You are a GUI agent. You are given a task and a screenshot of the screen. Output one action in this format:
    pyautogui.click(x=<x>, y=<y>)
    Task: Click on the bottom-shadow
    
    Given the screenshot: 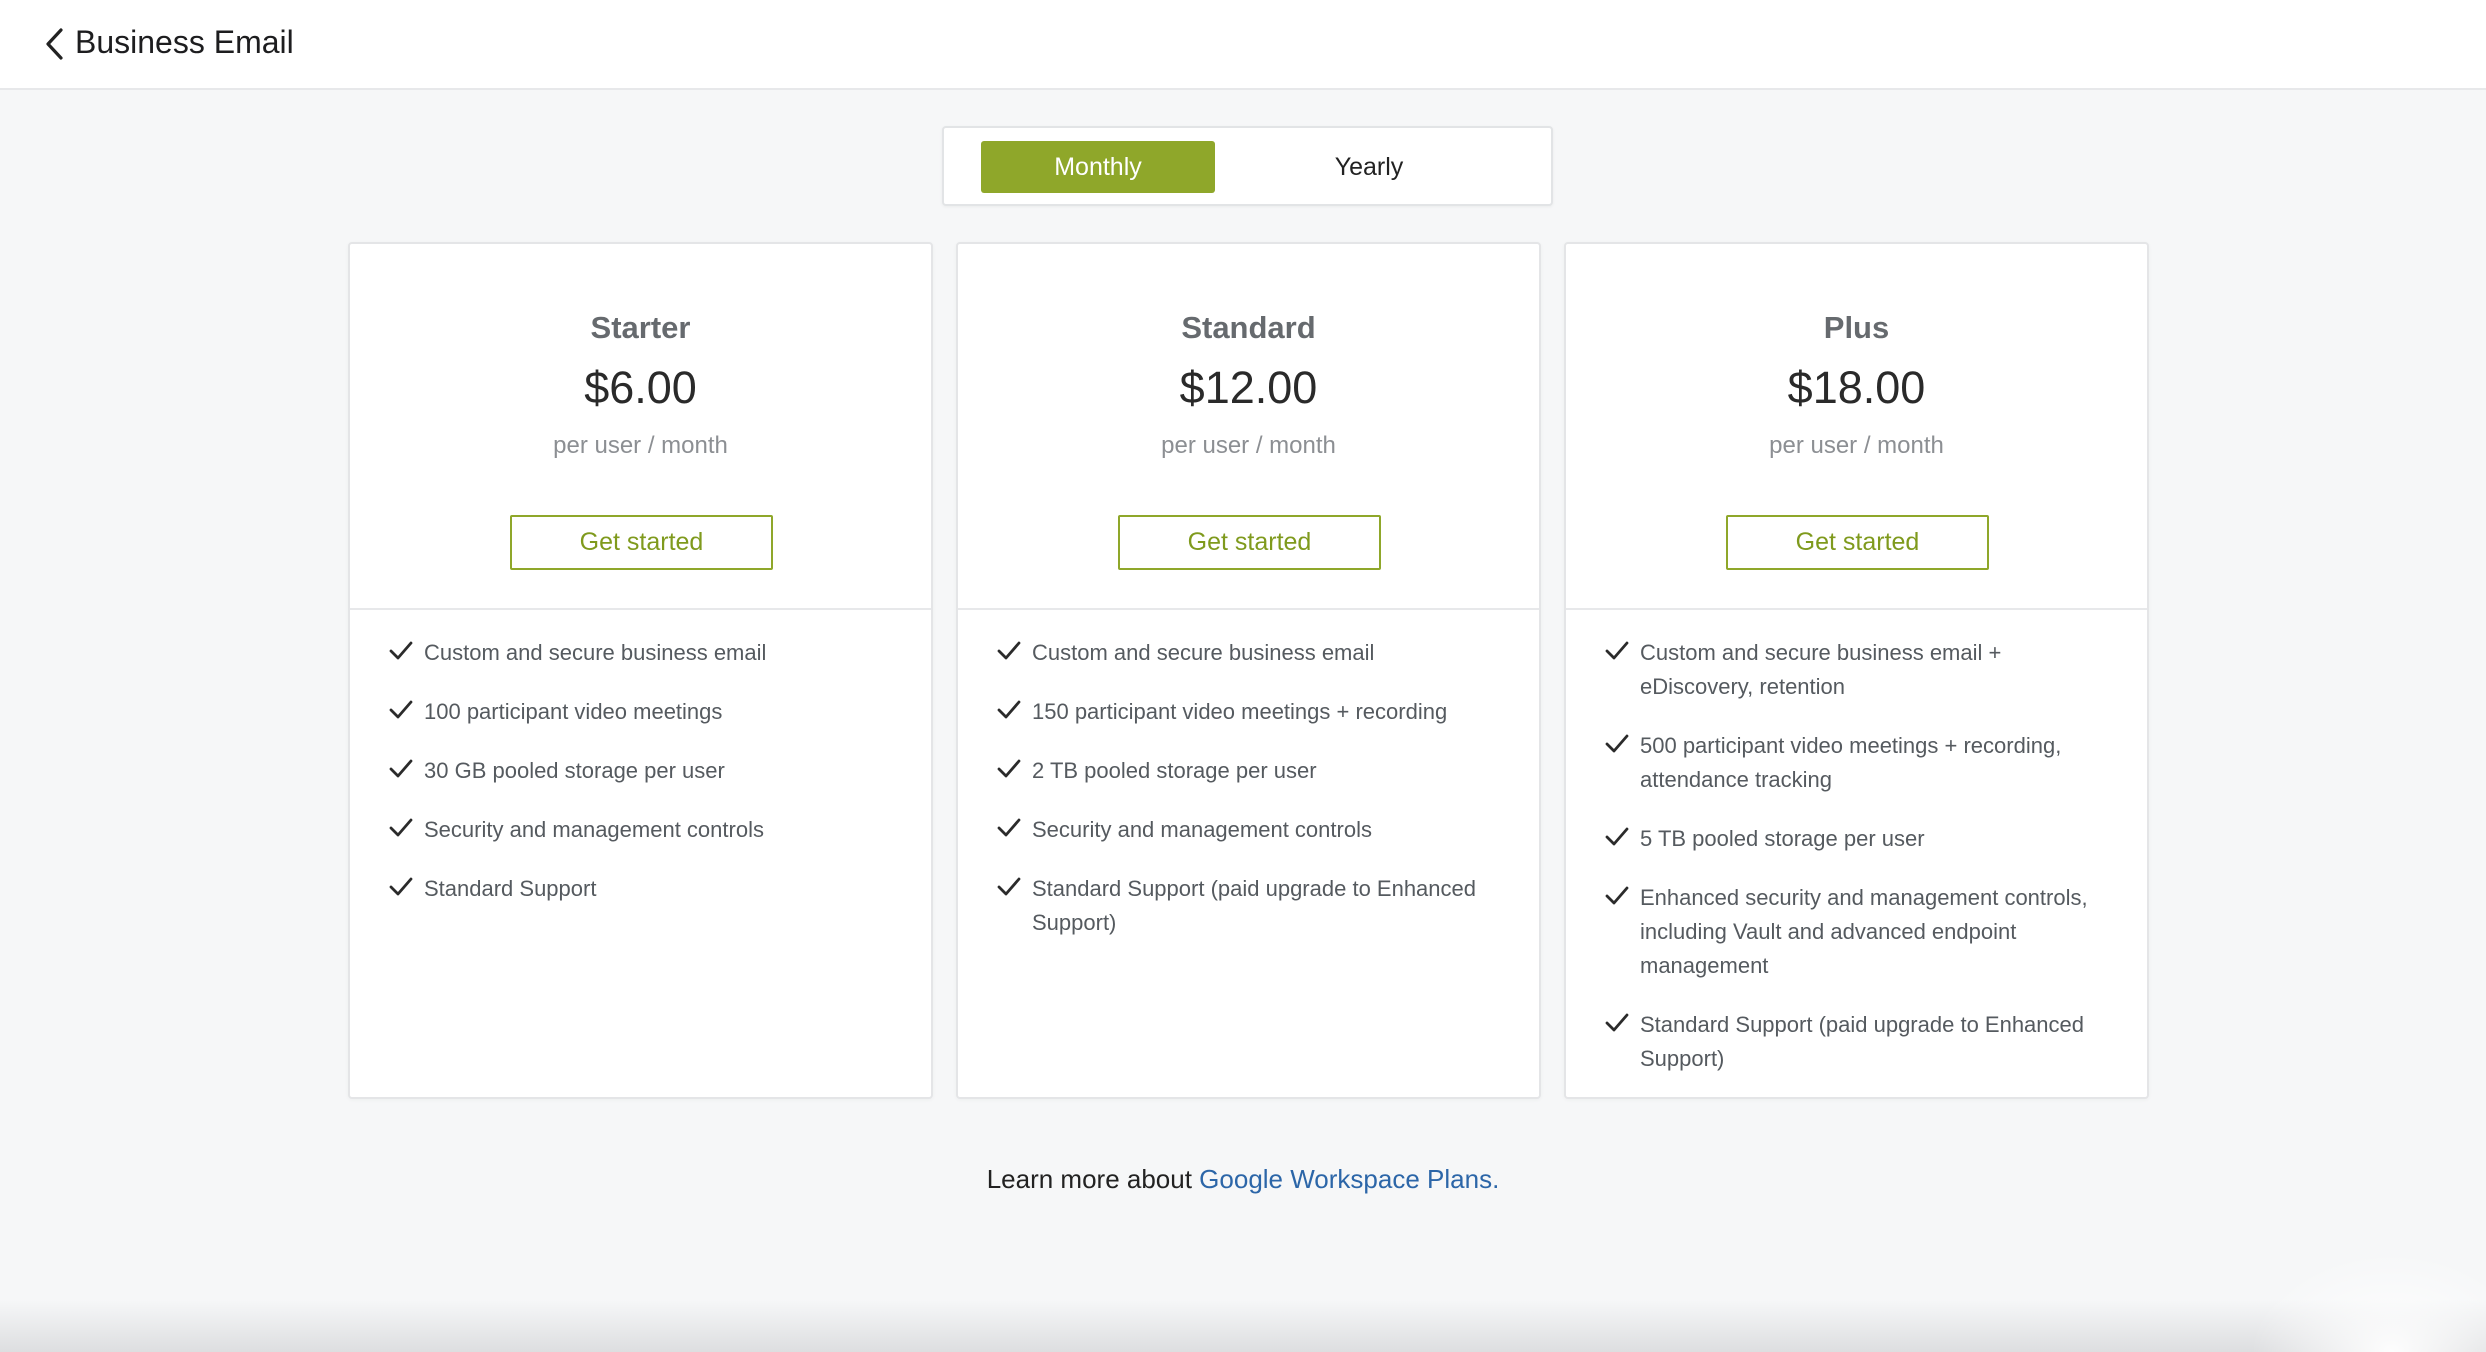 What is the action you would take?
    pyautogui.click(x=1243, y=1326)
    